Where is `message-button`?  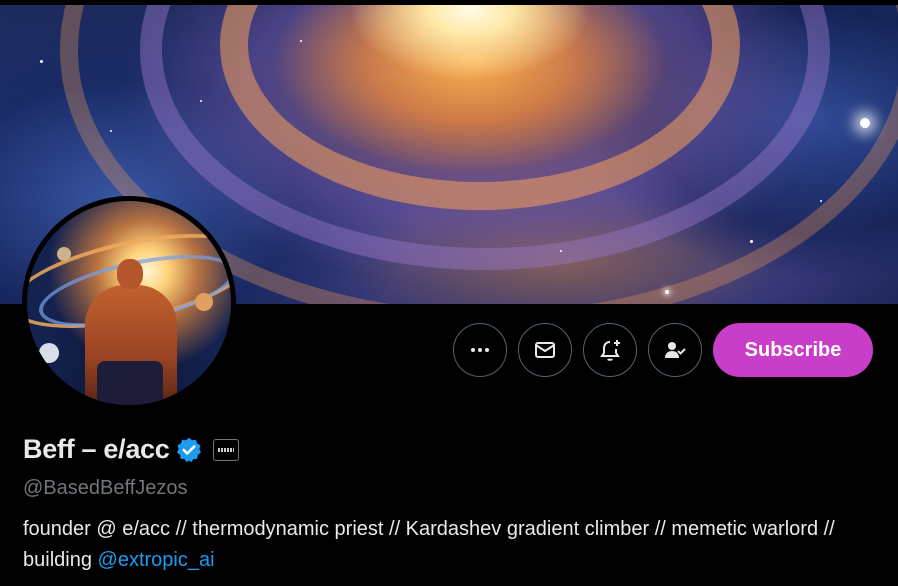
message-button is located at coordinates (545, 350).